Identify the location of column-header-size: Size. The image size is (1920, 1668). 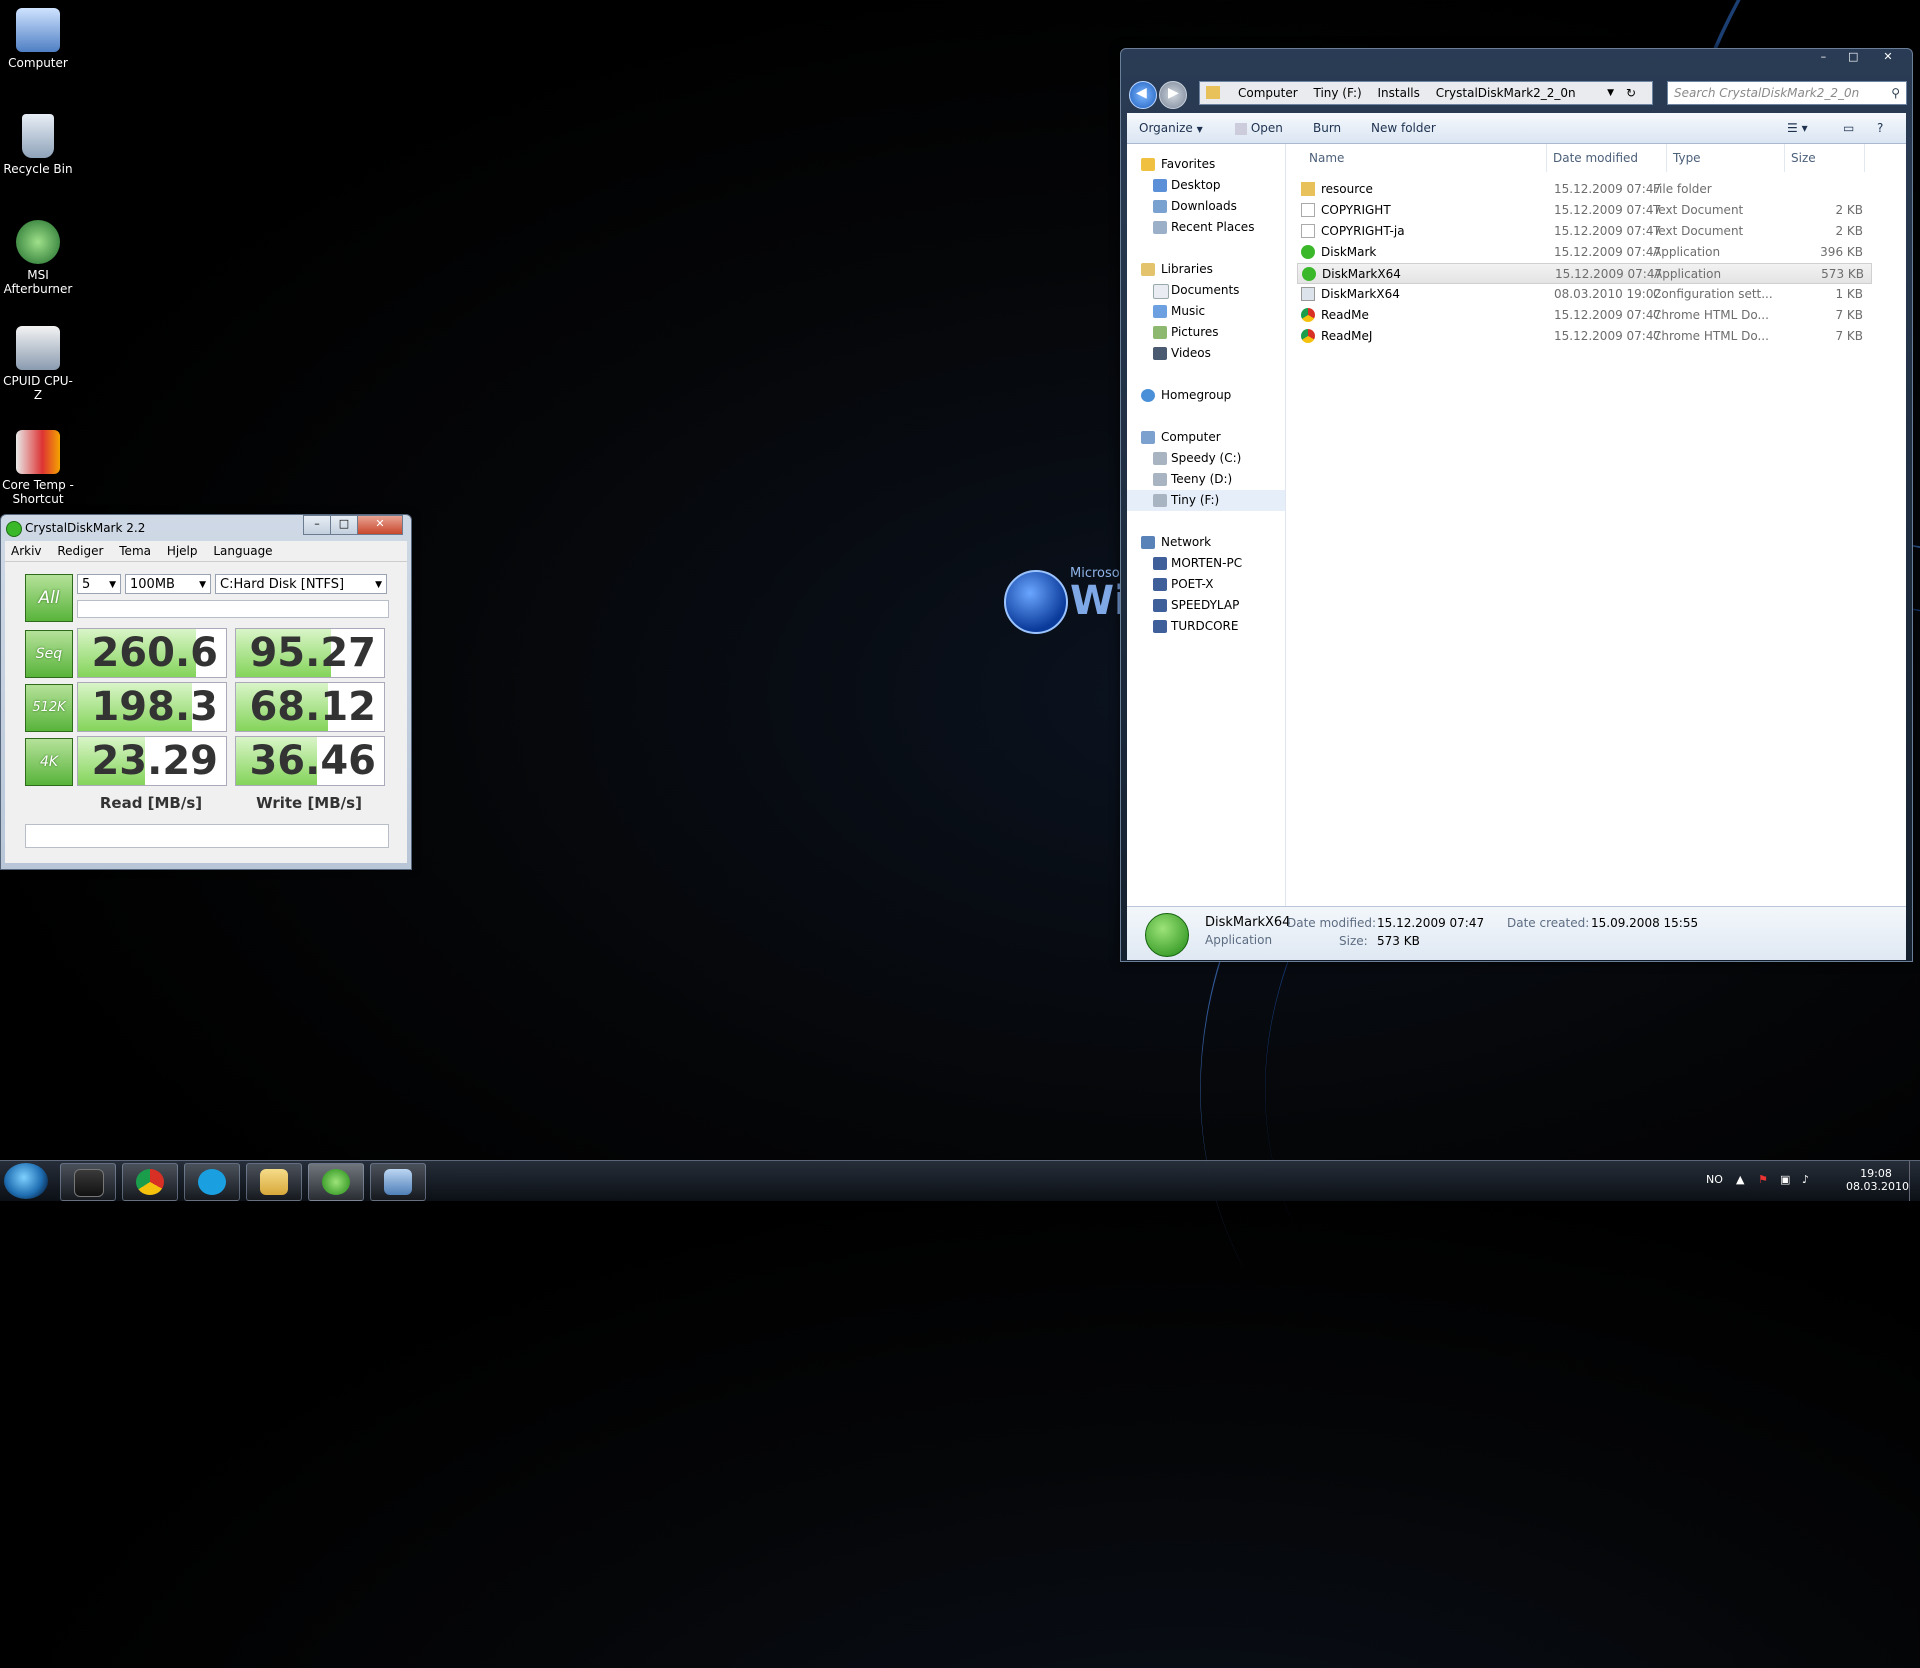
(1825, 158).